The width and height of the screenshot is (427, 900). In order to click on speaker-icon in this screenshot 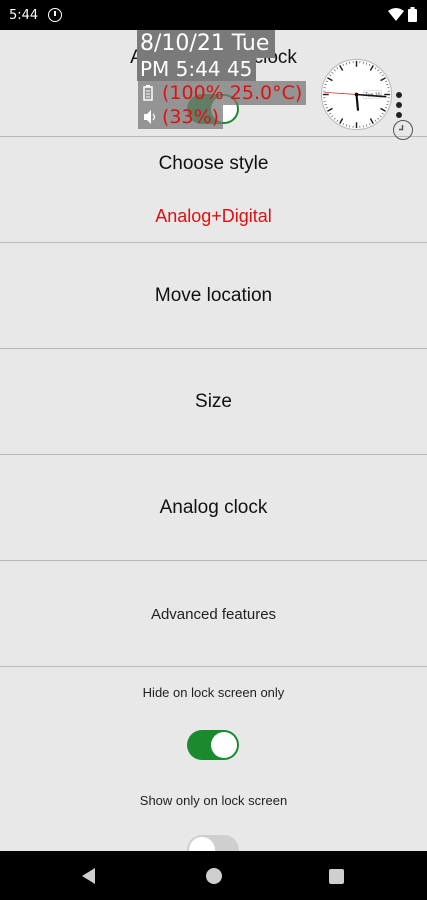, I will do `click(150, 117)`.